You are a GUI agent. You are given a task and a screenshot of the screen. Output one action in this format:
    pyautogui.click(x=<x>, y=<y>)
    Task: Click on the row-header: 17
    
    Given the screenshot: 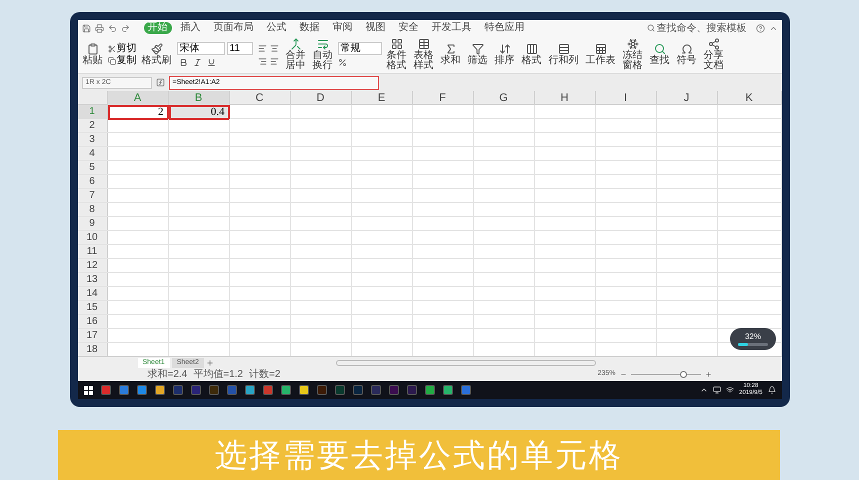 What is the action you would take?
    pyautogui.click(x=93, y=335)
    